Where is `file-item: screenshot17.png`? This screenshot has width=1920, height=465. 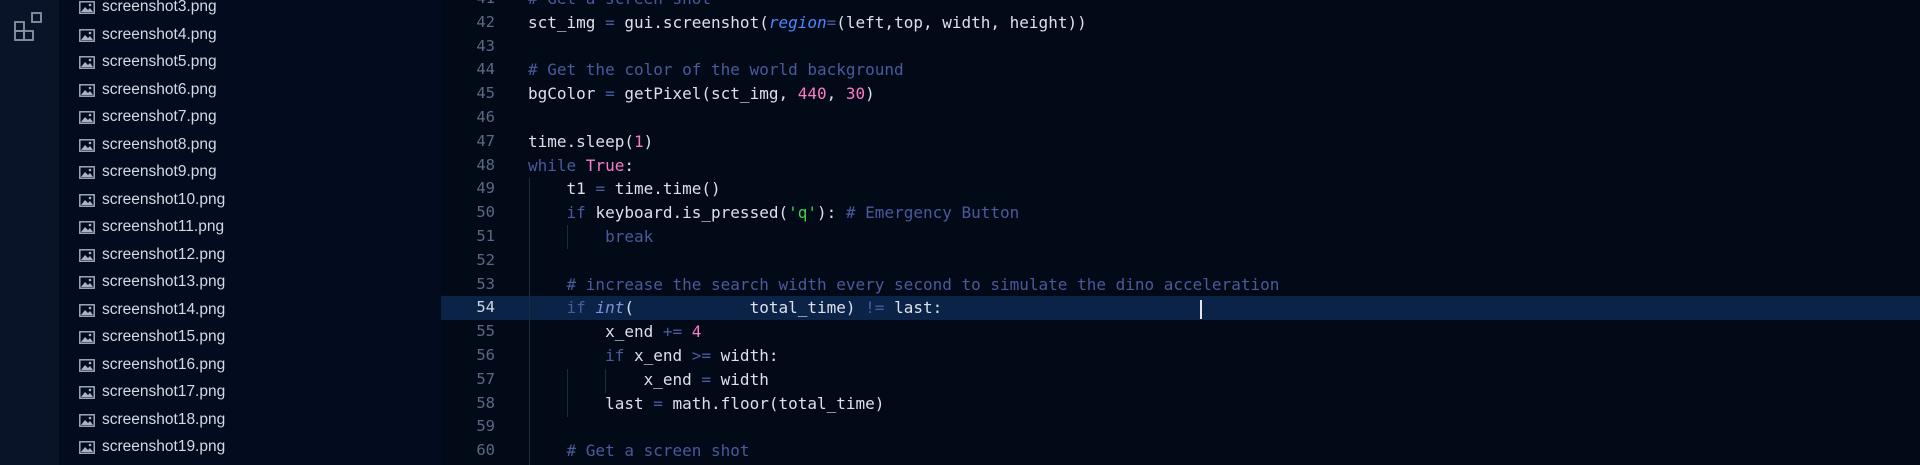
file-item: screenshot17.png is located at coordinates (250, 393).